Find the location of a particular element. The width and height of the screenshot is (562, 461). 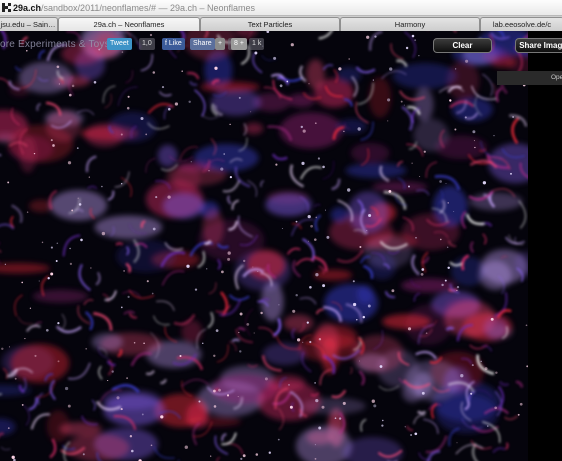

tab-harmony: Harmony is located at coordinates (410, 24).